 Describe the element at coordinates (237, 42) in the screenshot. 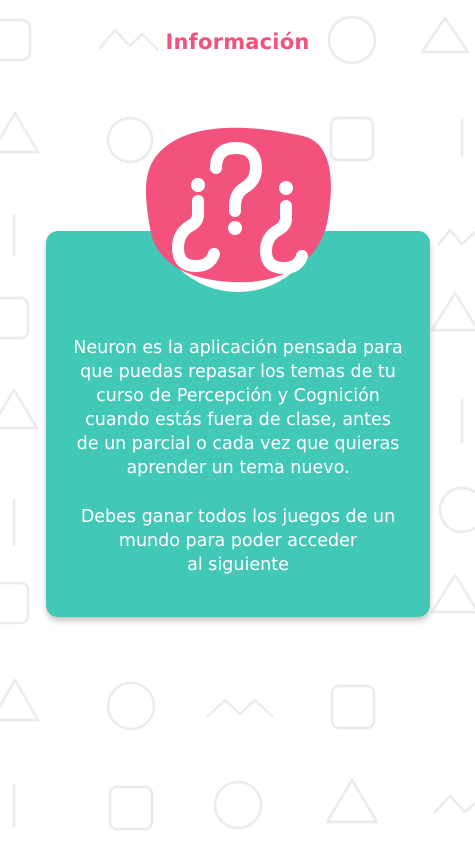

I see `page-title: Información` at that location.